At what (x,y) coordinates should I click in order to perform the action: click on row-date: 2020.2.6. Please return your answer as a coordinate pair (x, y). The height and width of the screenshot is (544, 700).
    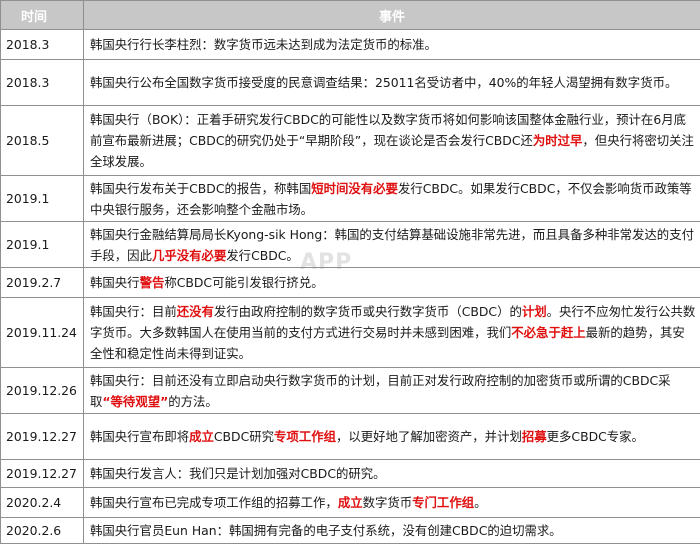
    Looking at the image, I should click on (42, 531).